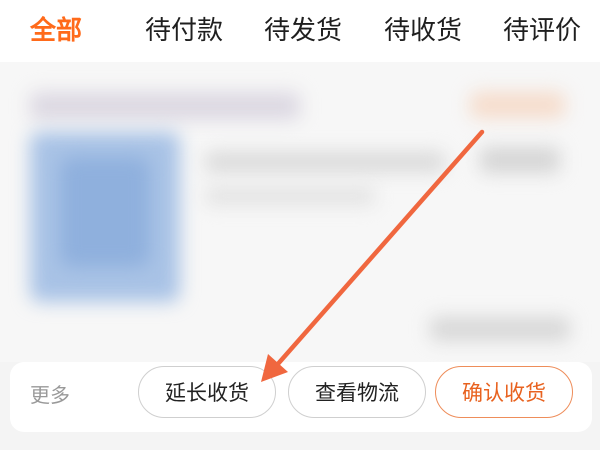 The height and width of the screenshot is (450, 600). Describe the element at coordinates (303, 31) in the screenshot. I see `tab-pending-shipment: 待发货` at that location.